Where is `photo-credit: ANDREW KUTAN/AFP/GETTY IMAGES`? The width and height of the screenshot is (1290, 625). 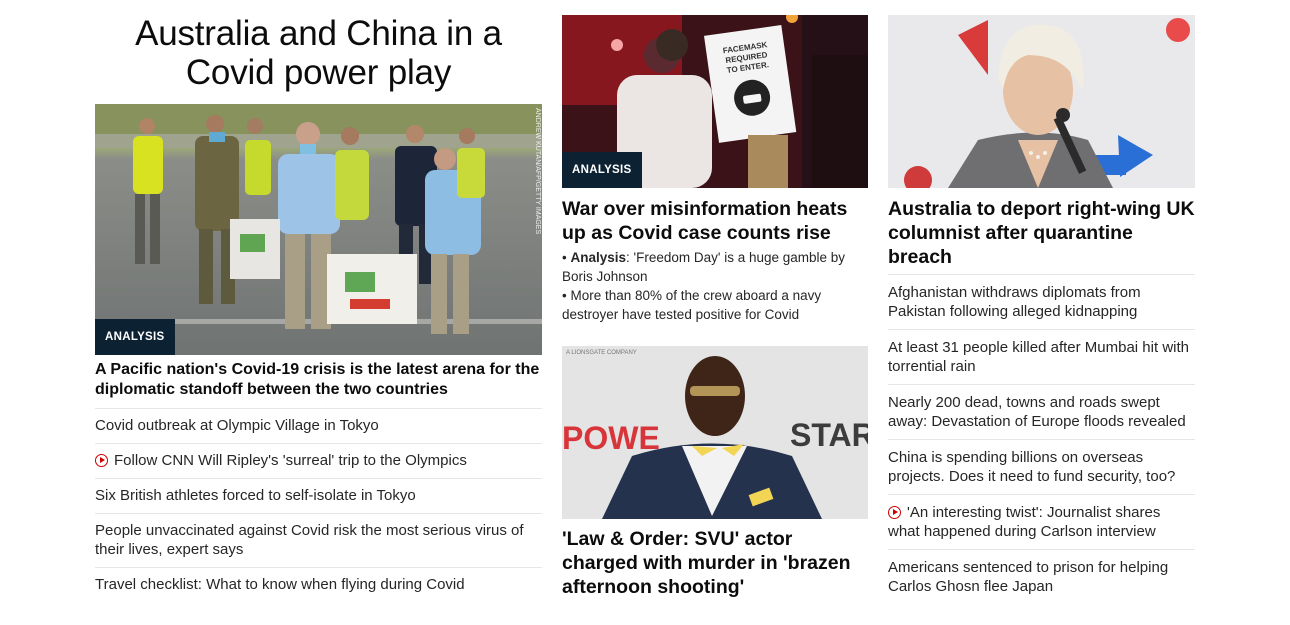 photo-credit: ANDREW KUTAN/AFP/GETTY IMAGES is located at coordinates (537, 171).